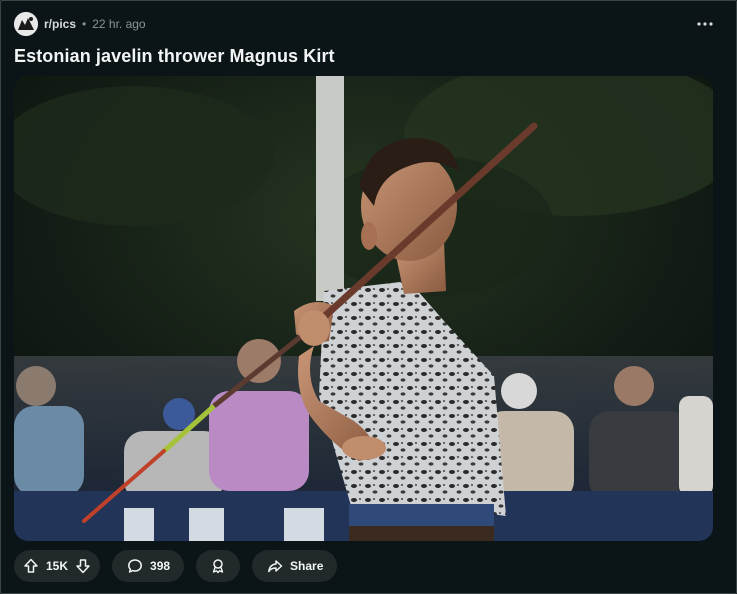  Describe the element at coordinates (119, 24) in the screenshot. I see `post-age: 22 hr. ago` at that location.